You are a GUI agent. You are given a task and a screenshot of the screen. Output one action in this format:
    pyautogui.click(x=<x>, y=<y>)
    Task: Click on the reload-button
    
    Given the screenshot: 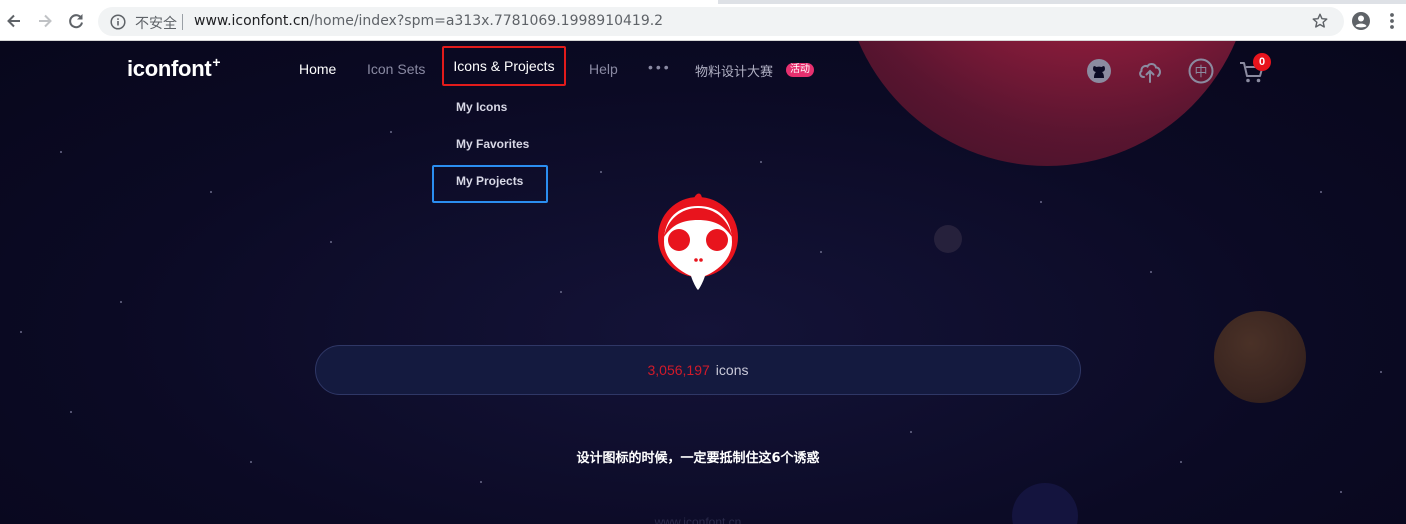 What is the action you would take?
    pyautogui.click(x=76, y=21)
    